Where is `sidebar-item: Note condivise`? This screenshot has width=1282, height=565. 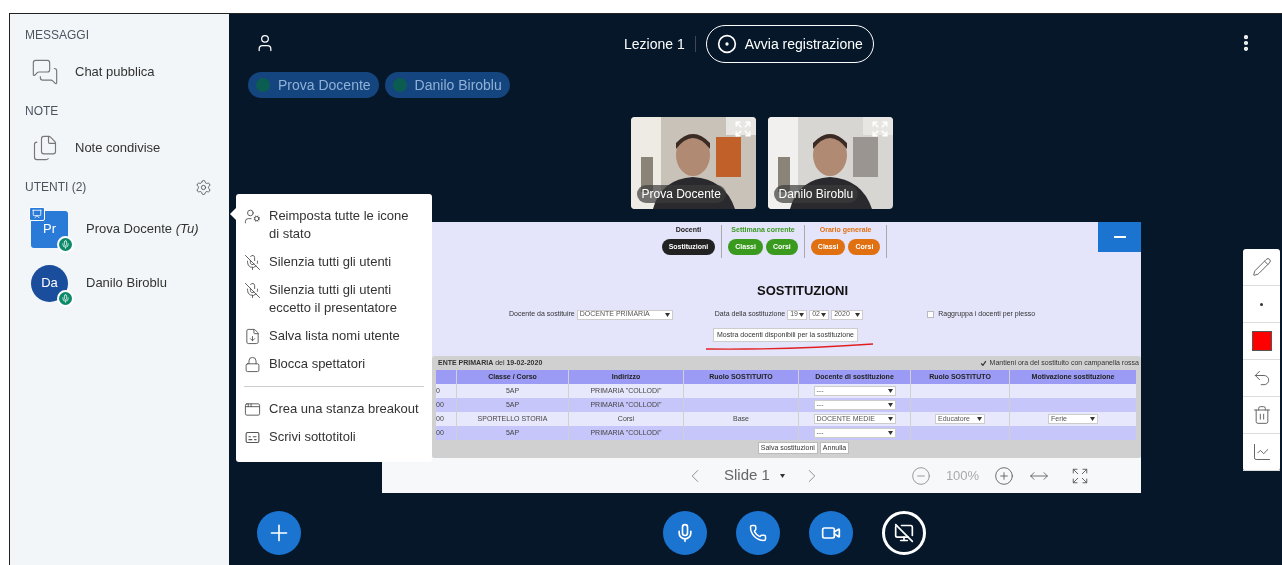
sidebar-item: Note condivise is located at coordinates (119, 148).